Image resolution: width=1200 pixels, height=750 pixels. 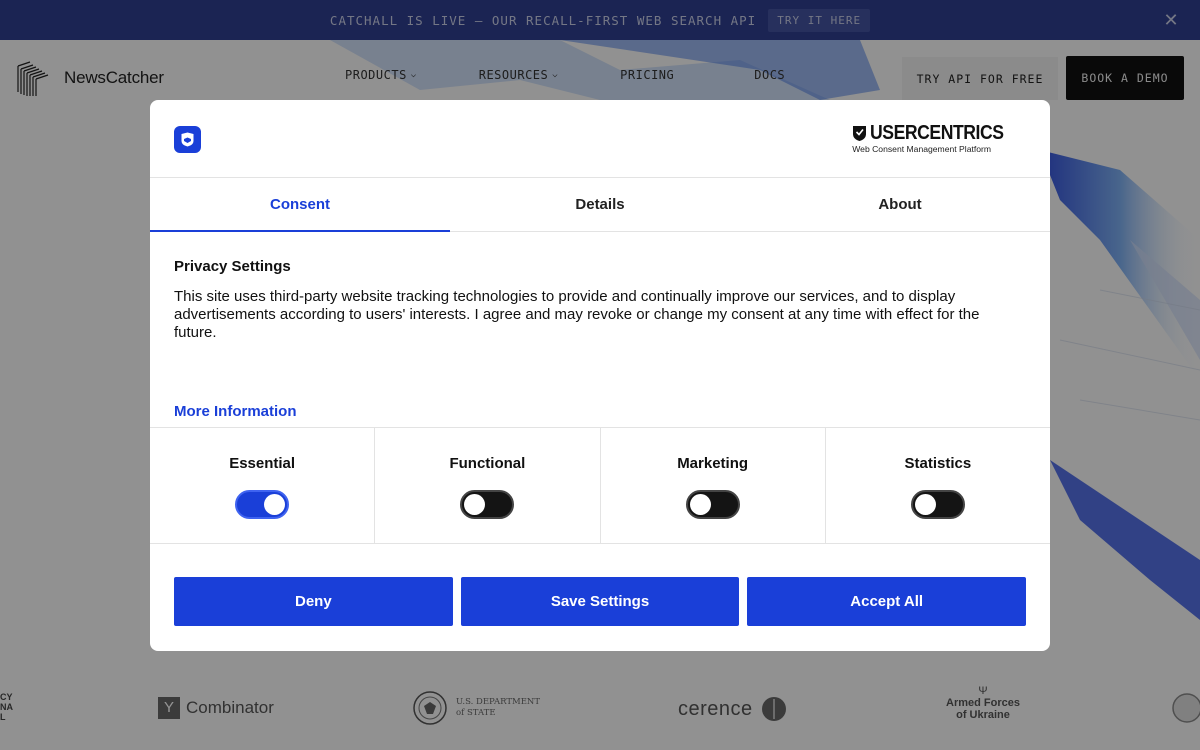 What do you see at coordinates (937, 504) in the screenshot?
I see `statistics-toggle` at bounding box center [937, 504].